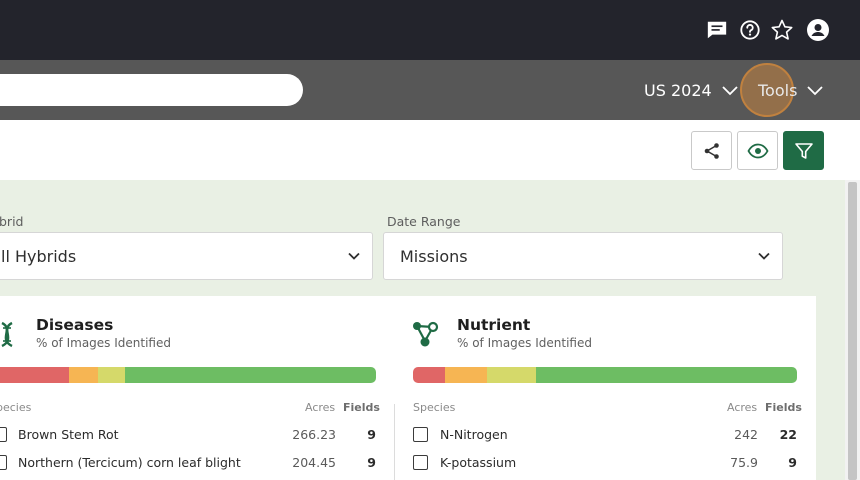 This screenshot has height=480, width=860. I want to click on diseases-title: Diseases, so click(75, 325).